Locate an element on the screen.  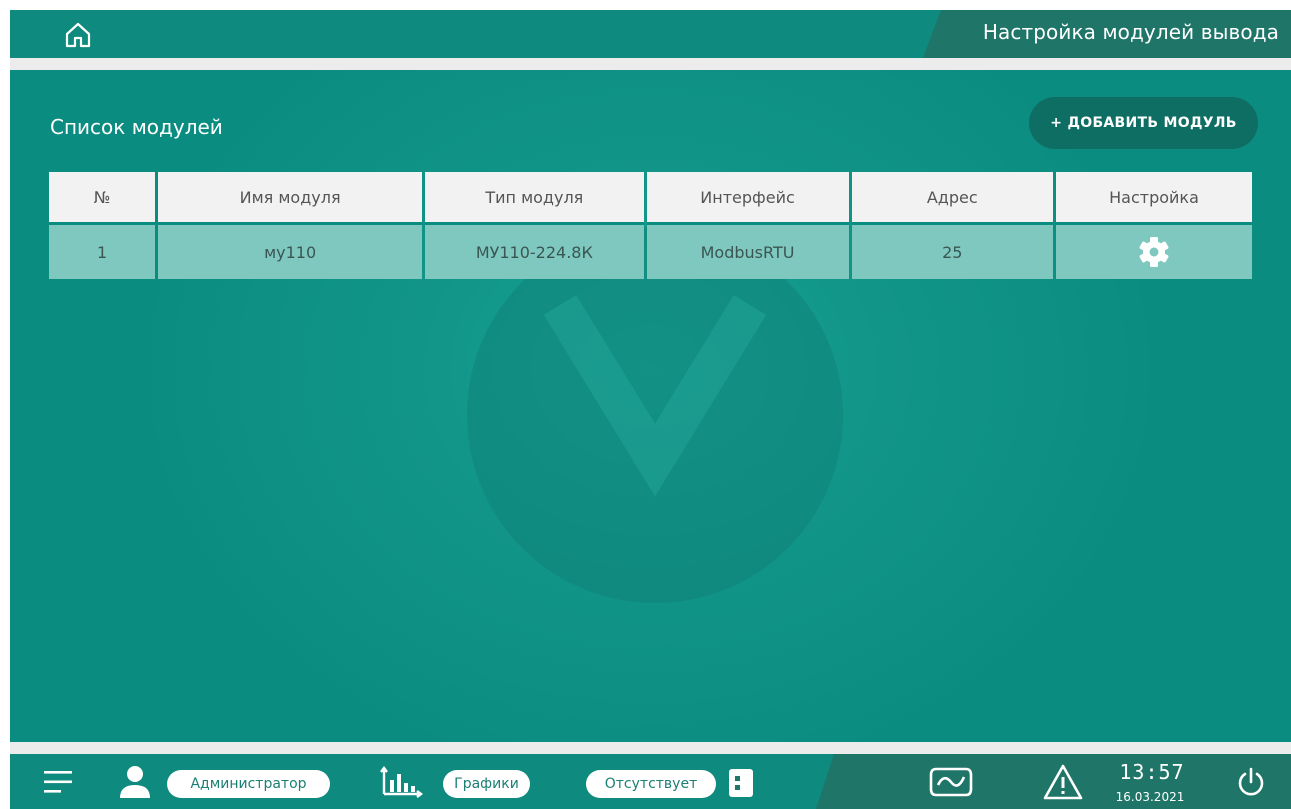
status-button: Отсутствует is located at coordinates (651, 784).